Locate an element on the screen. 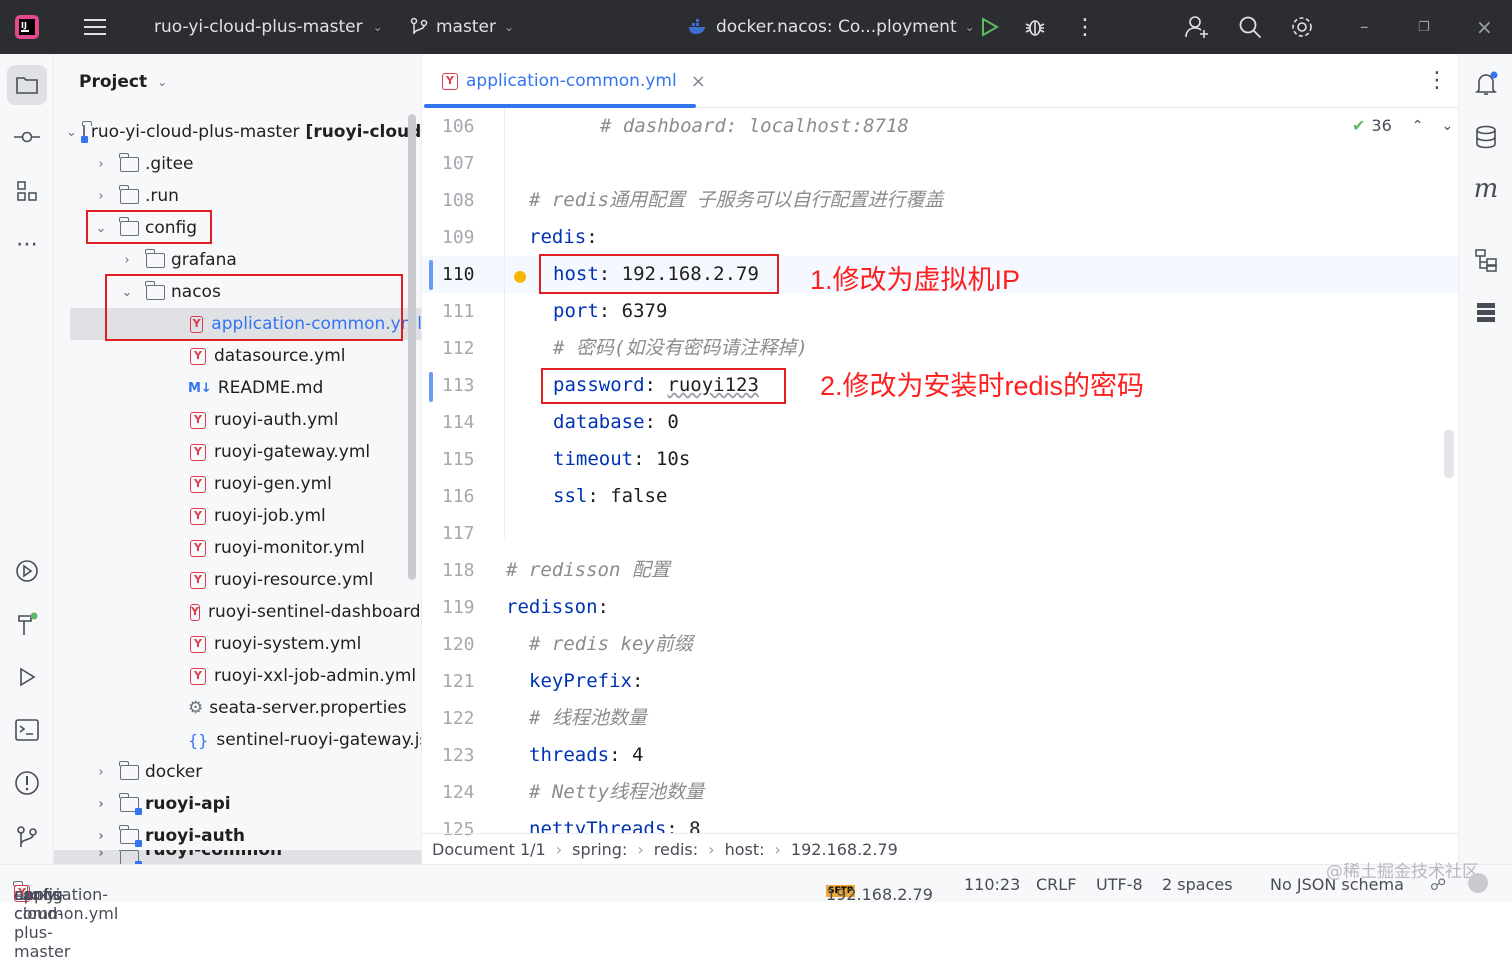 This screenshot has width=1512, height=961. tree-label: ruoyi-job.yml is located at coordinates (270, 516).